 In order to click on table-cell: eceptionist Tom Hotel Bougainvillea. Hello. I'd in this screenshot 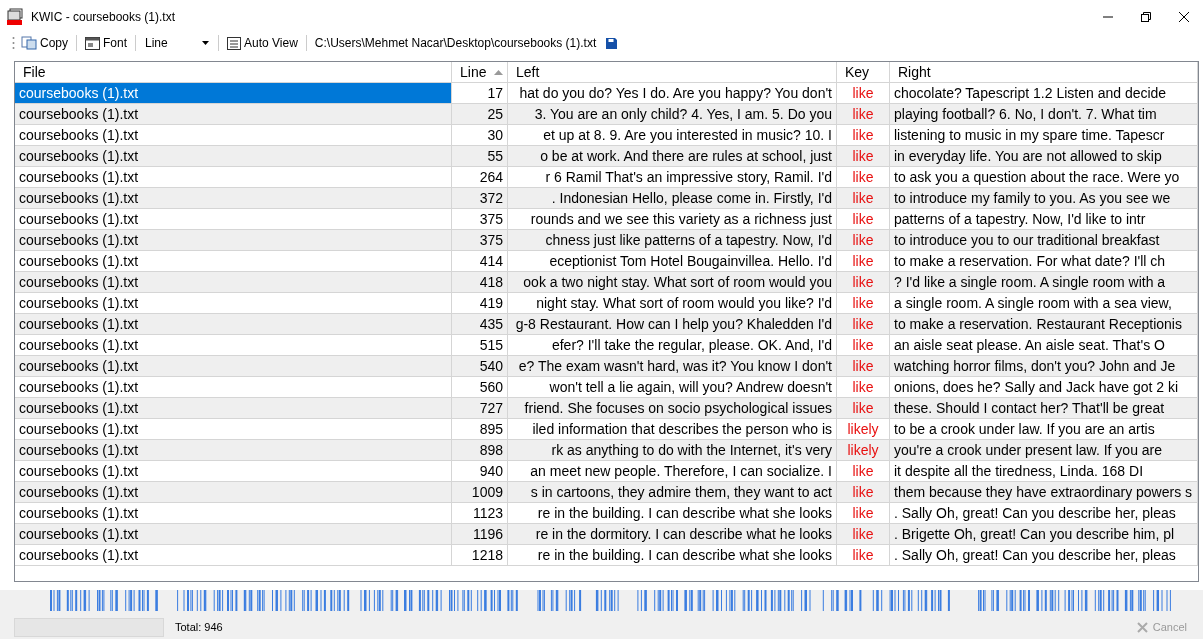, I will do `click(672, 261)`.